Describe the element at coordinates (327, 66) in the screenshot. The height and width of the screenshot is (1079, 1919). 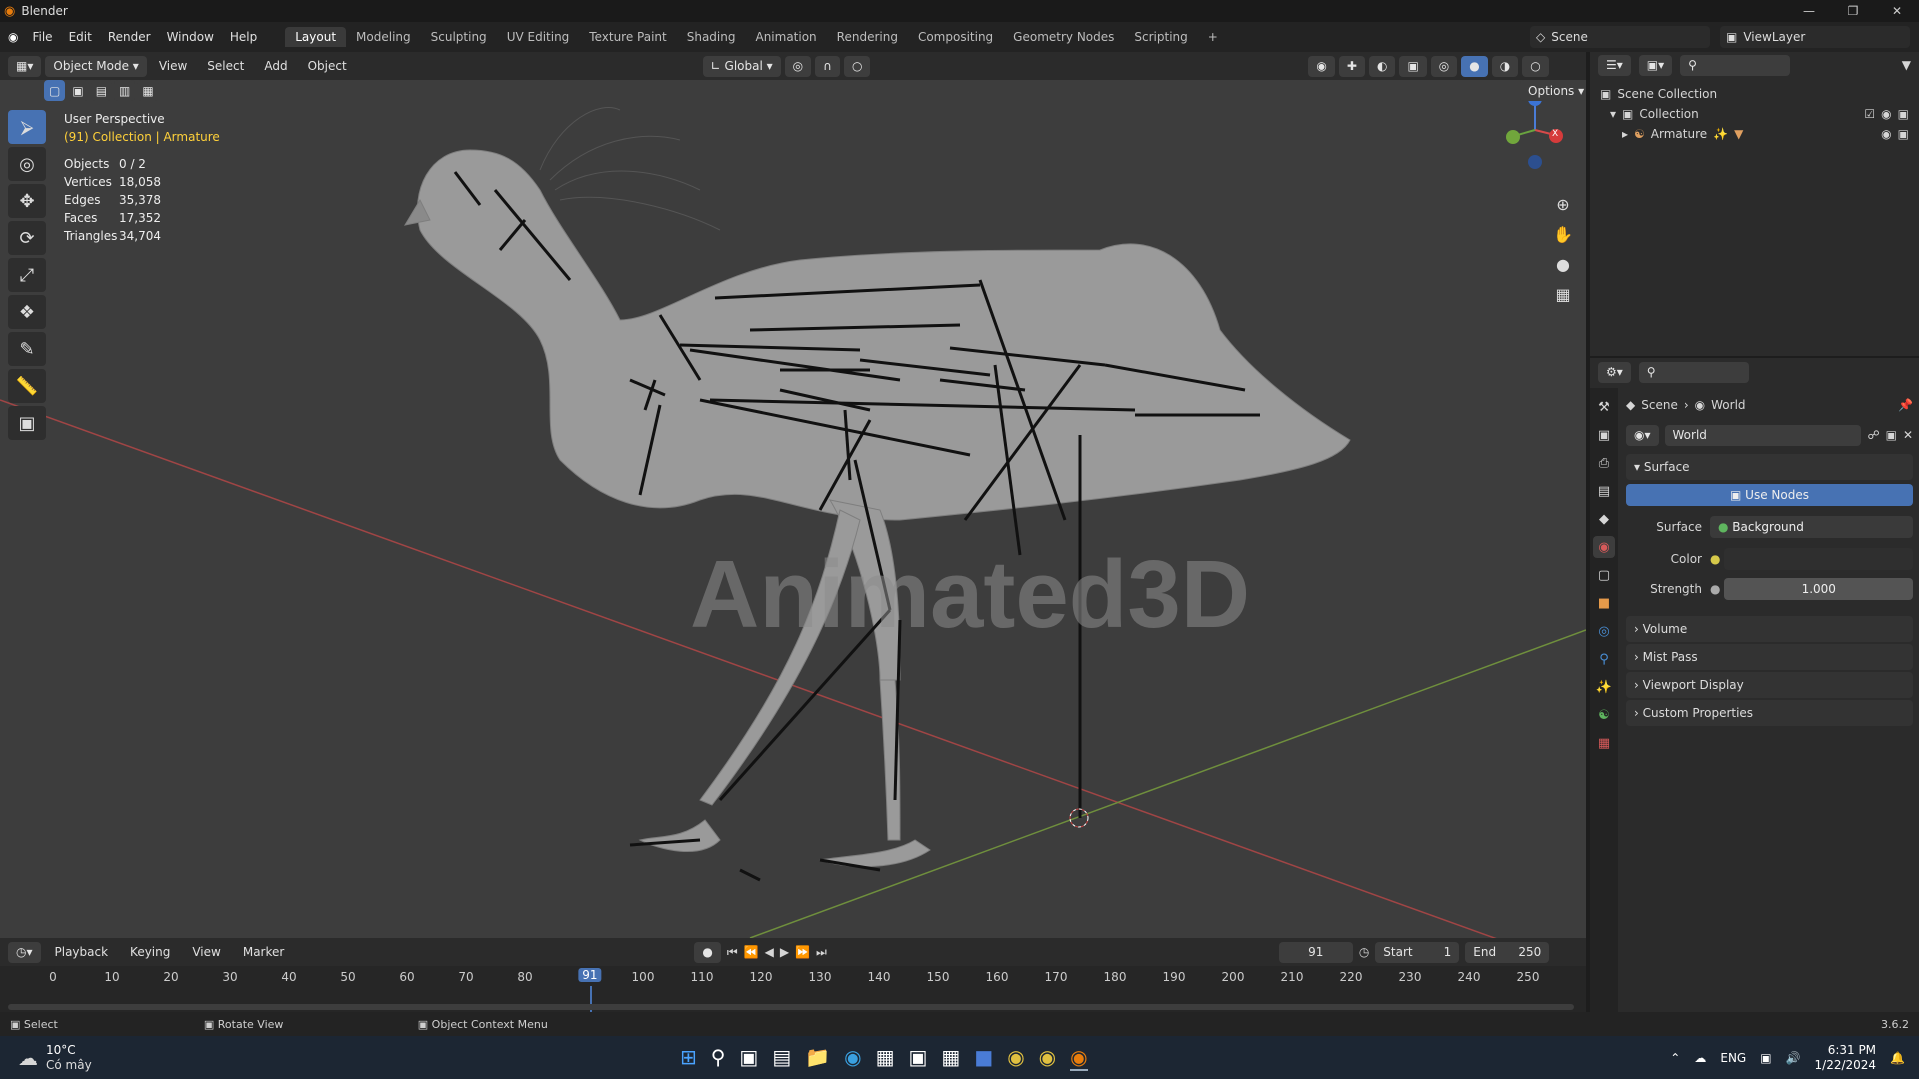
I see `menu-object: Object` at that location.